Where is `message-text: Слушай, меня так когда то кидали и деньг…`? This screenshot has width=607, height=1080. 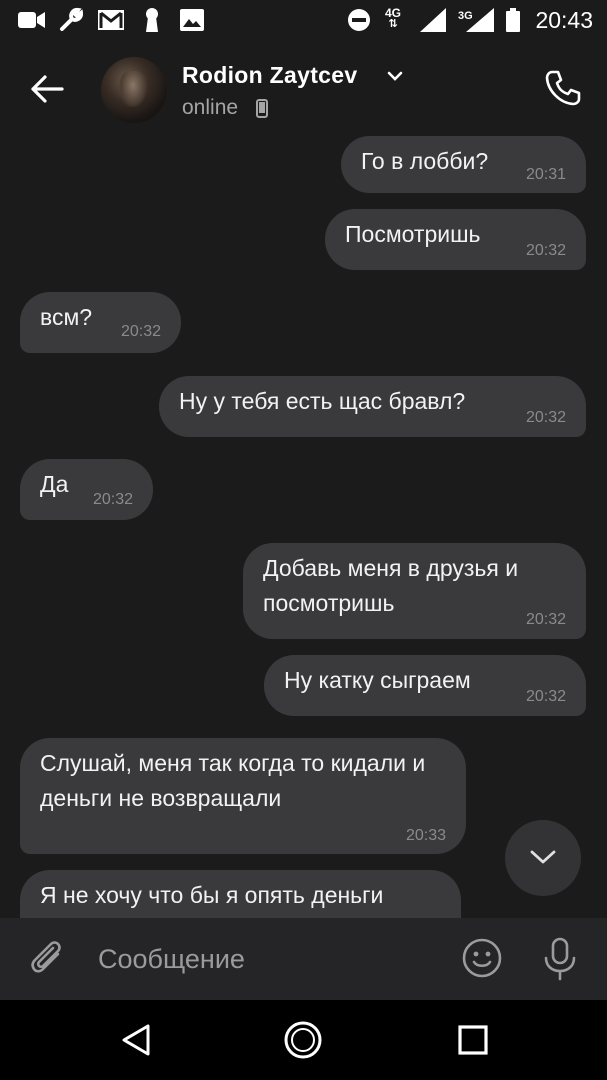 message-text: Слушай, меня так когда то кидали и деньг… is located at coordinates (233, 780).